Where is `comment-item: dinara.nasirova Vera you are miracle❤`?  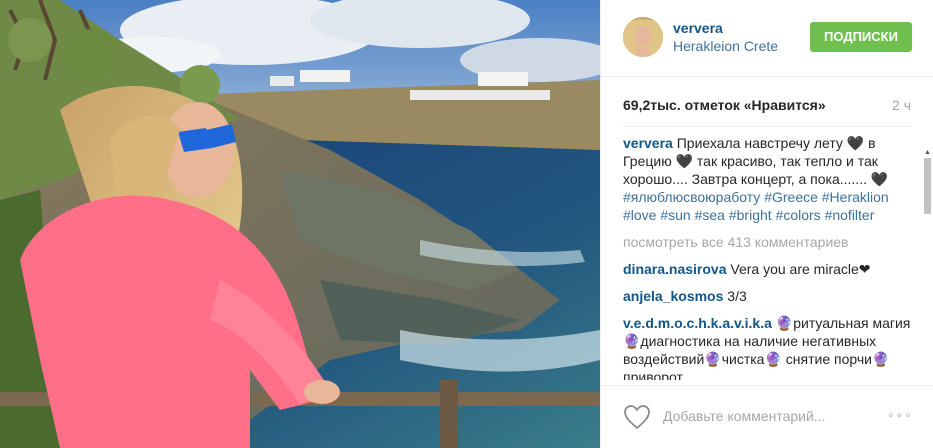 comment-item: dinara.nasirova Vera you are miracle❤ is located at coordinates (770, 269).